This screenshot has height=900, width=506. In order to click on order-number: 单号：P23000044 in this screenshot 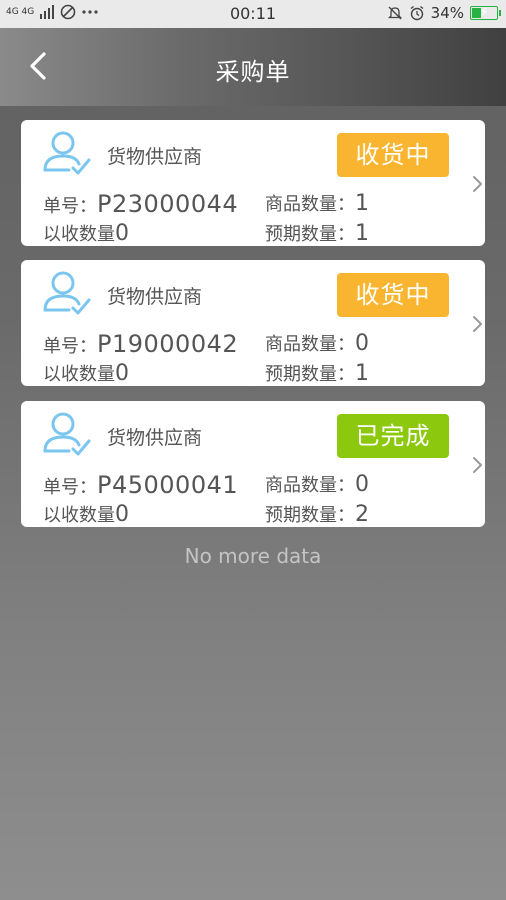, I will do `click(140, 204)`.